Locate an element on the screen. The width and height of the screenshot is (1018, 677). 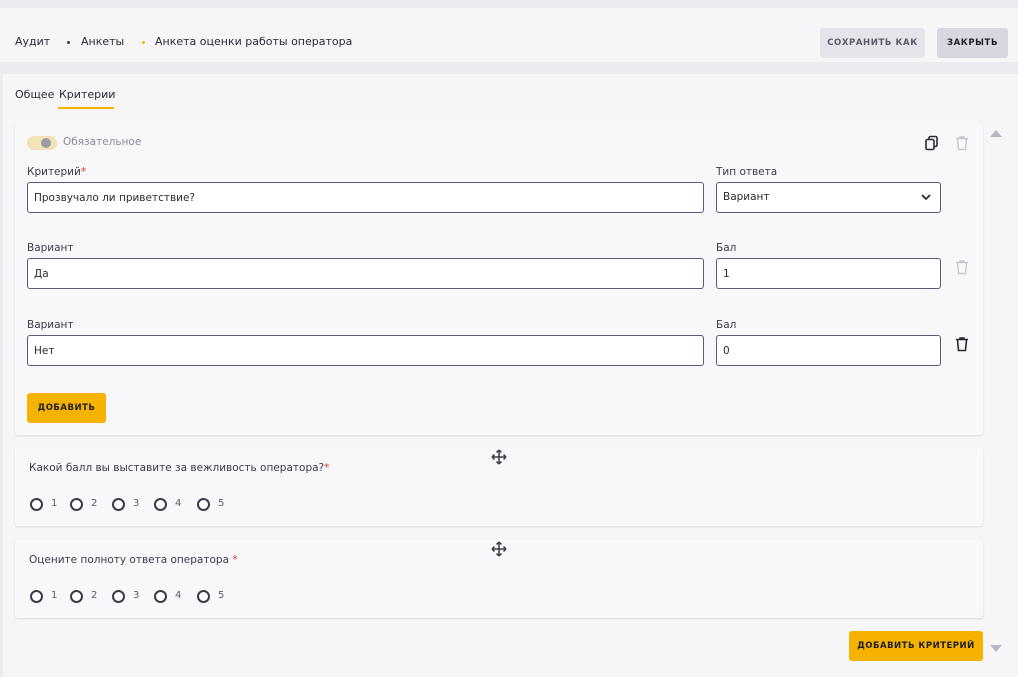
save-as-button: СОХРАНИТЬ КАК is located at coordinates (872, 43).